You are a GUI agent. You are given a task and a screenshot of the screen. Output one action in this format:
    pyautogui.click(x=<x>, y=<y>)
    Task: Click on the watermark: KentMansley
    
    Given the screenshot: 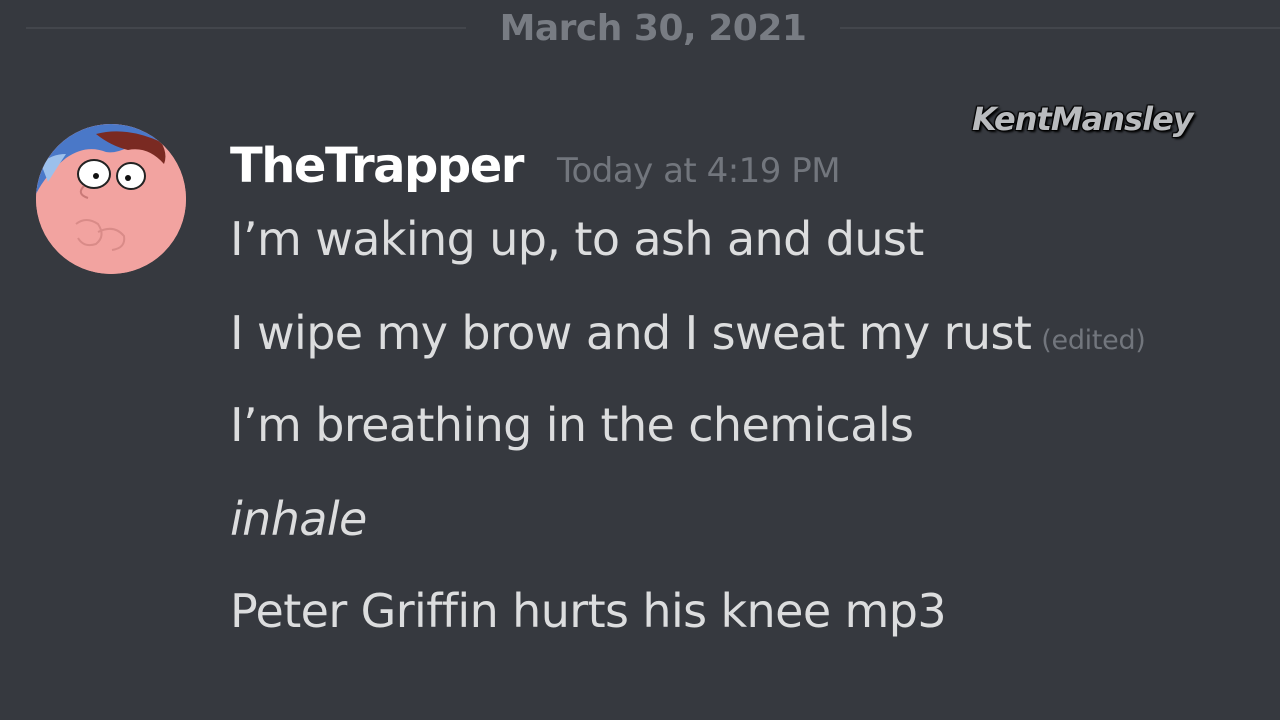 What is the action you would take?
    pyautogui.click(x=1083, y=119)
    